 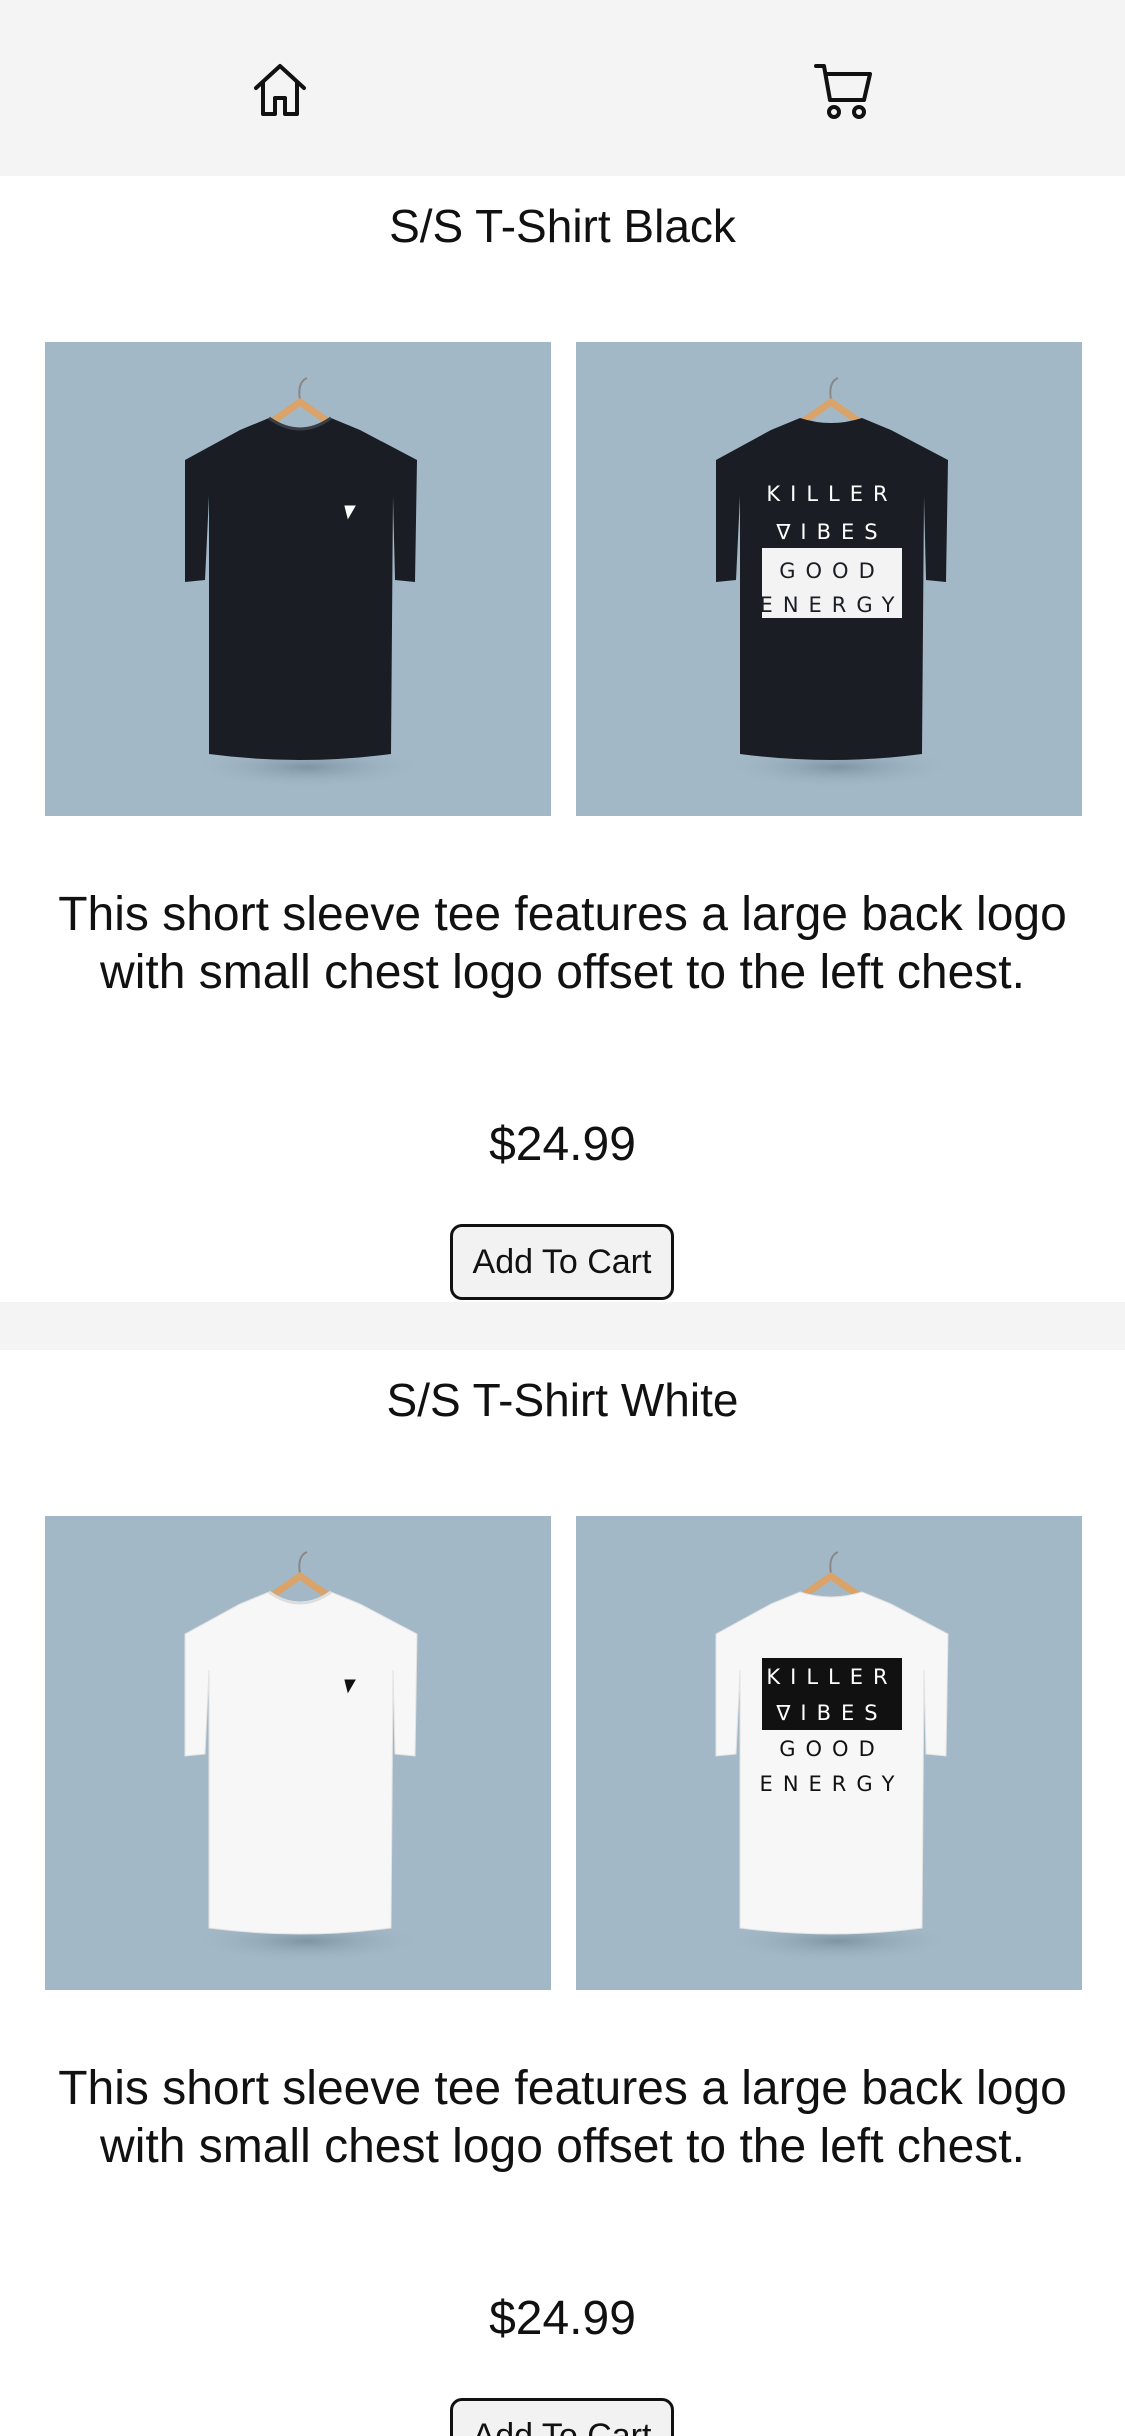 I want to click on product-title: S/S T-Shirt Black, so click(x=562, y=226).